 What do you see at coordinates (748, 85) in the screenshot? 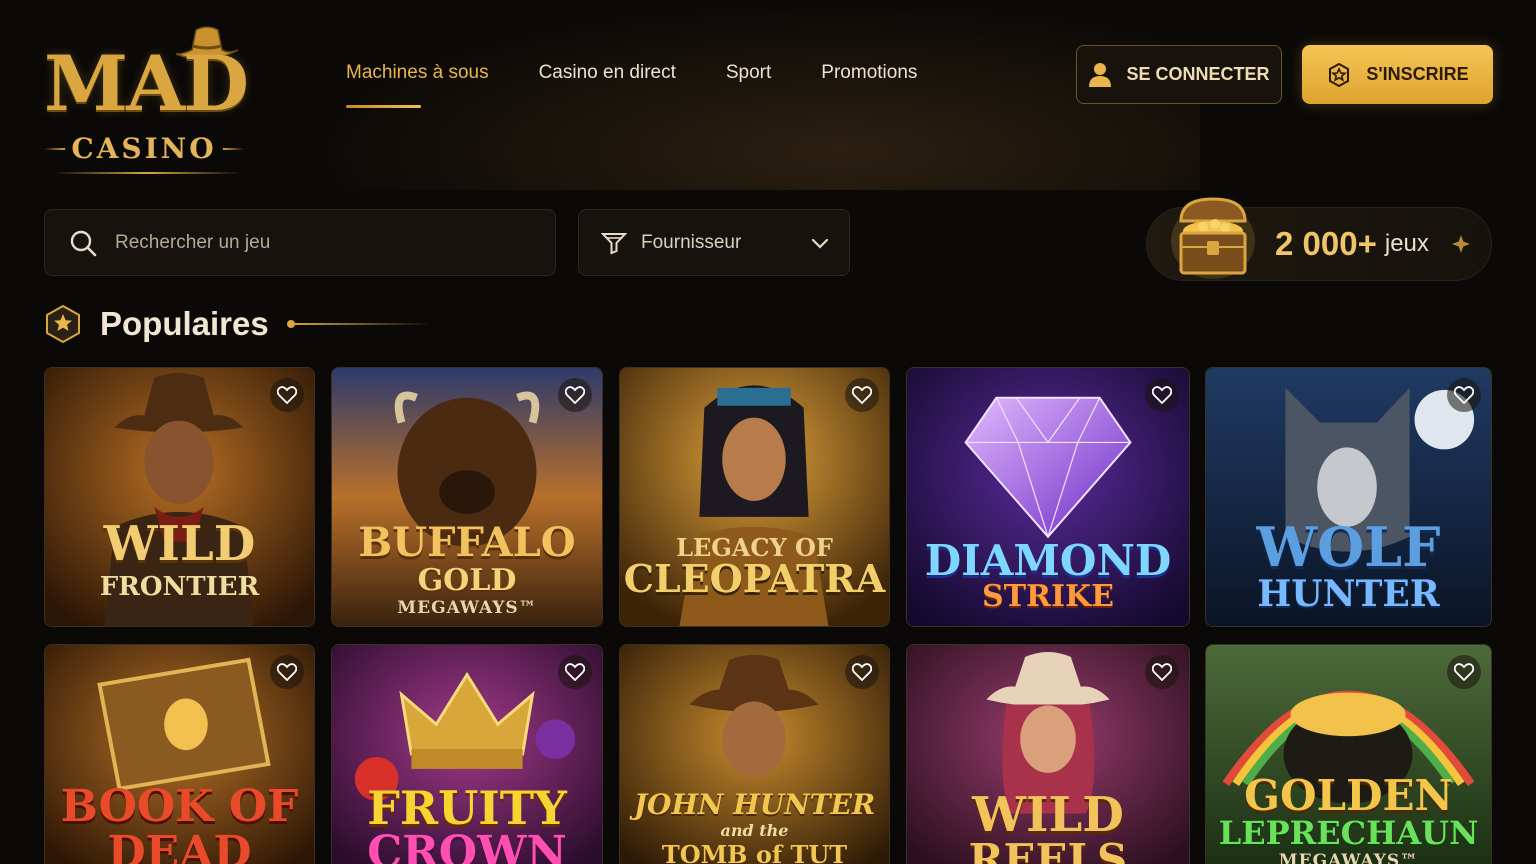
I see `nav-item-sport: Sport` at bounding box center [748, 85].